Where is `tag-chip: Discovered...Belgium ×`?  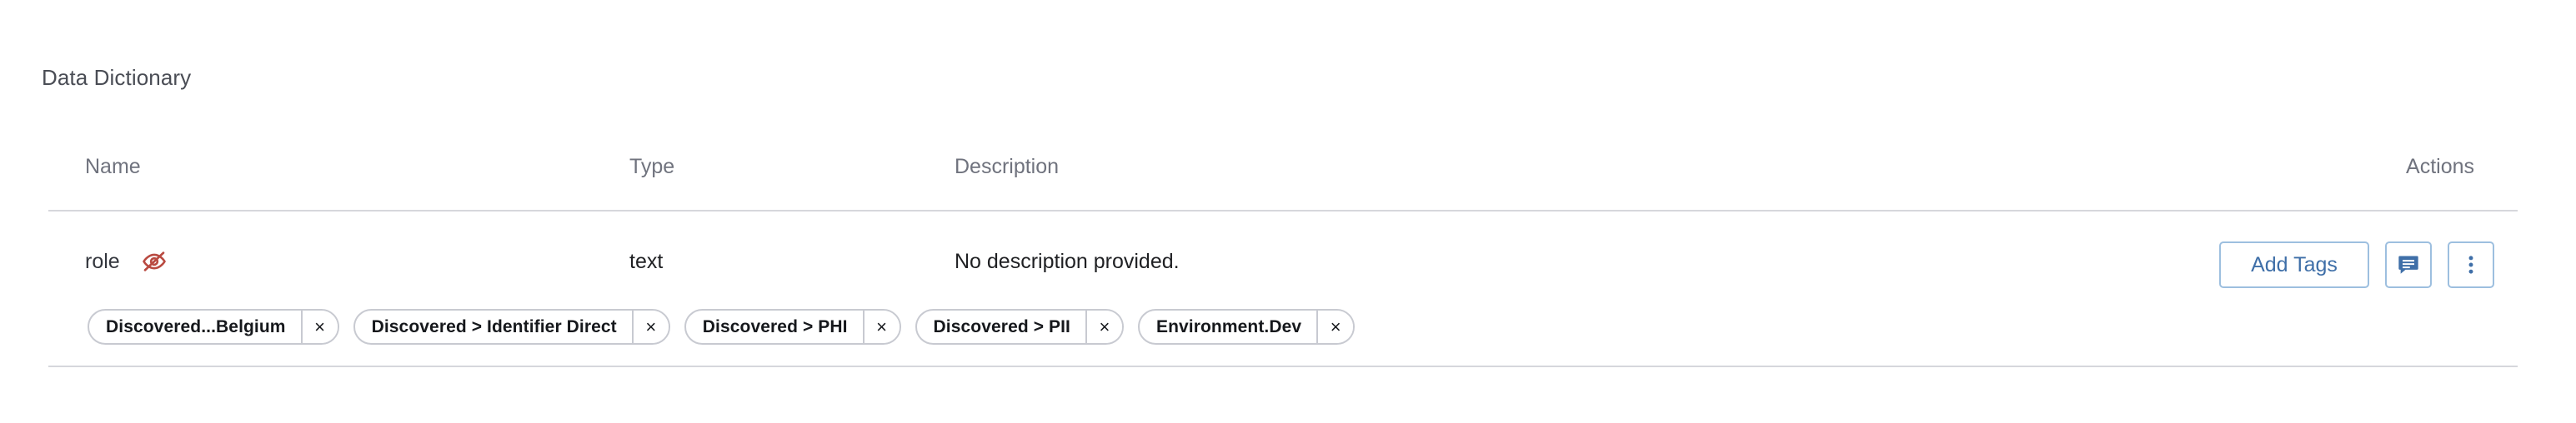
tag-chip: Discovered...Belgium × is located at coordinates (213, 327).